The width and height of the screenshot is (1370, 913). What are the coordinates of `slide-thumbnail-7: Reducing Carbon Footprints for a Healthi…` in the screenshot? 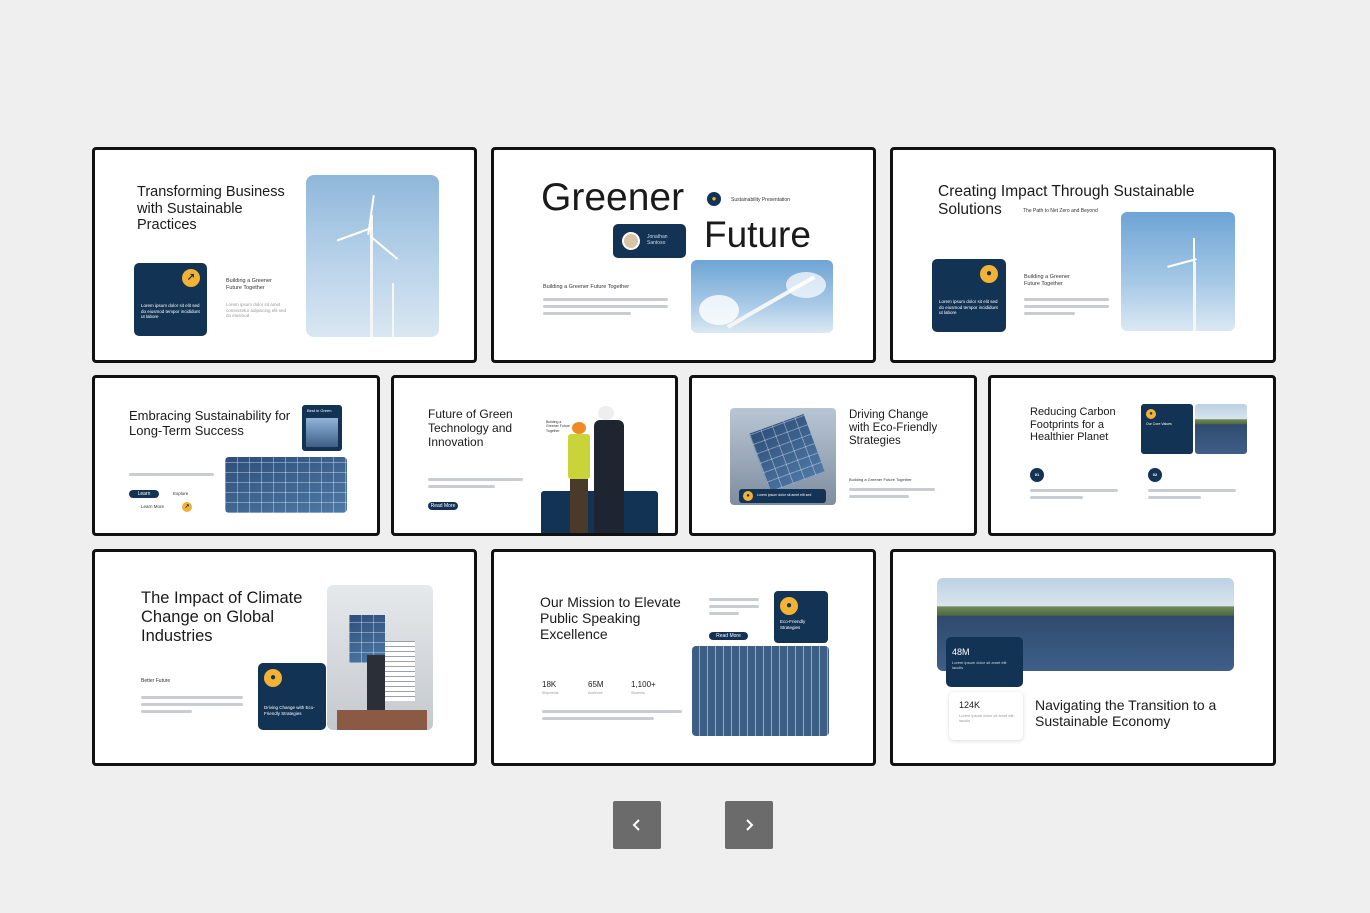 It's located at (1132, 455).